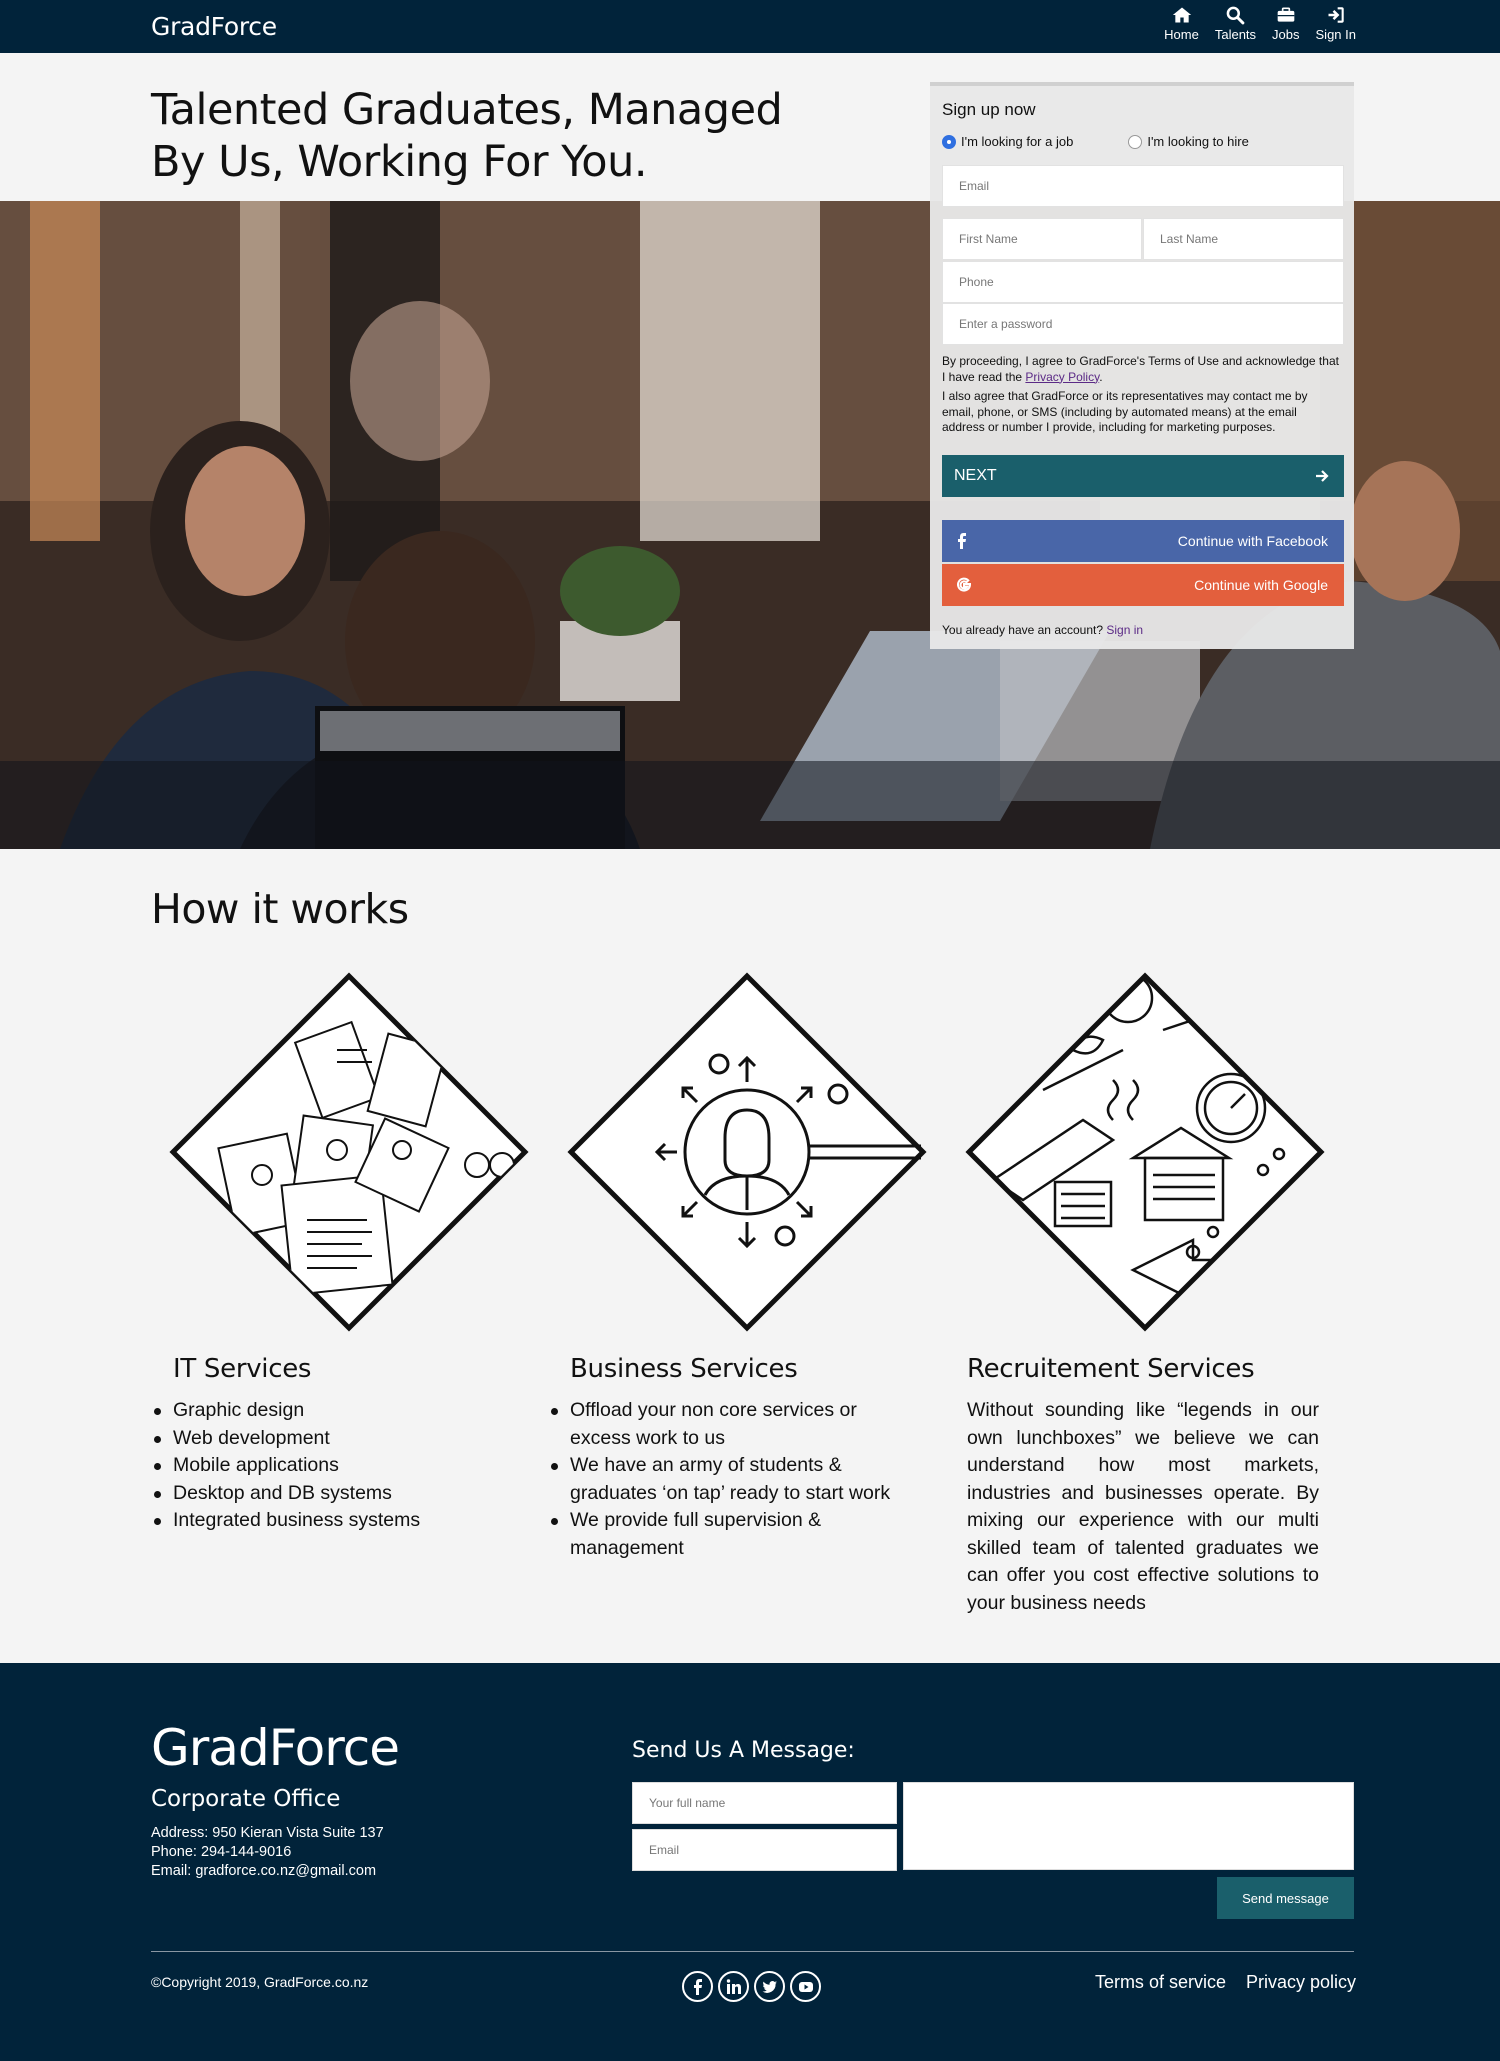 The width and height of the screenshot is (1500, 2061). Describe the element at coordinates (1236, 15) in the screenshot. I see `search-icon` at that location.